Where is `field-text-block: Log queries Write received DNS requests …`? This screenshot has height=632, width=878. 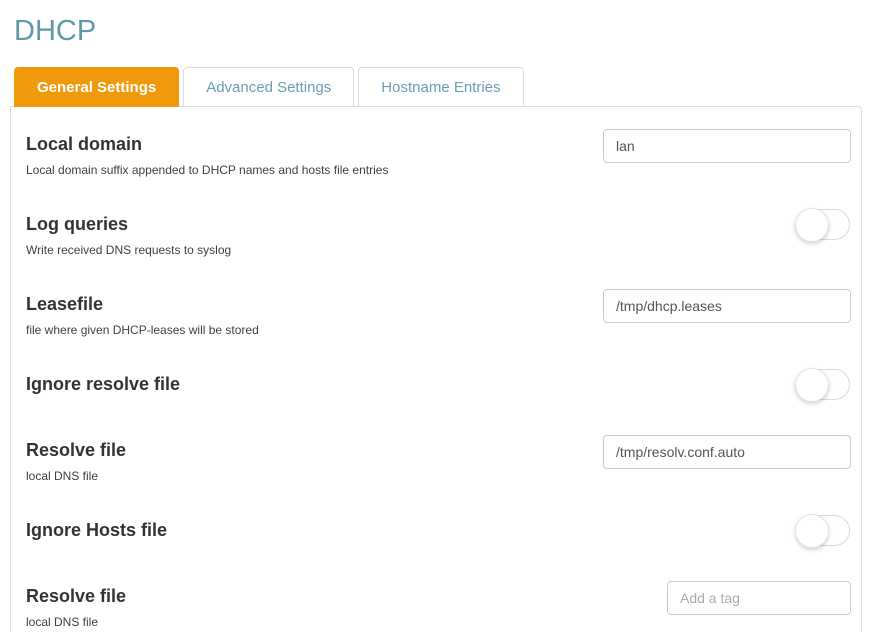 field-text-block: Log queries Write received DNS requests … is located at coordinates (314, 236).